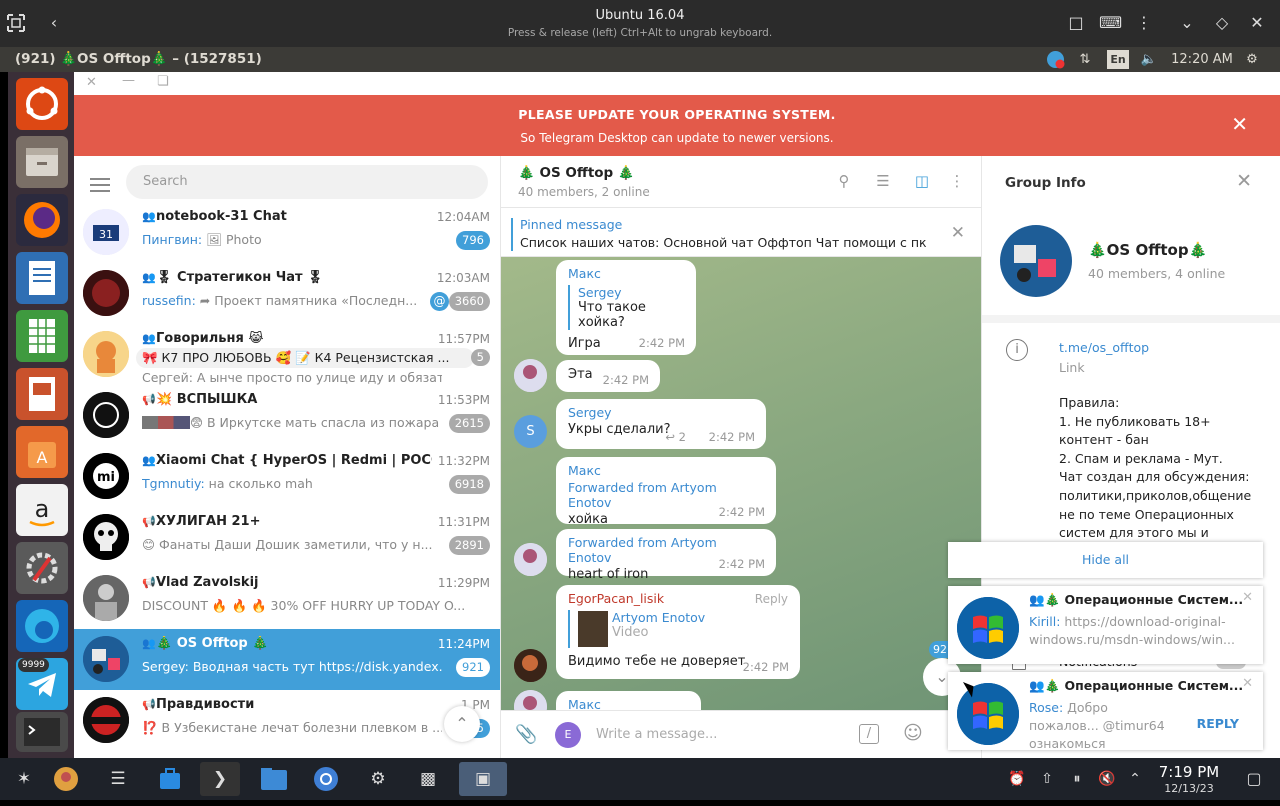 The height and width of the screenshot is (806, 1280). Describe the element at coordinates (378, 779) in the screenshot. I see `usb-icon: ⚙` at that location.